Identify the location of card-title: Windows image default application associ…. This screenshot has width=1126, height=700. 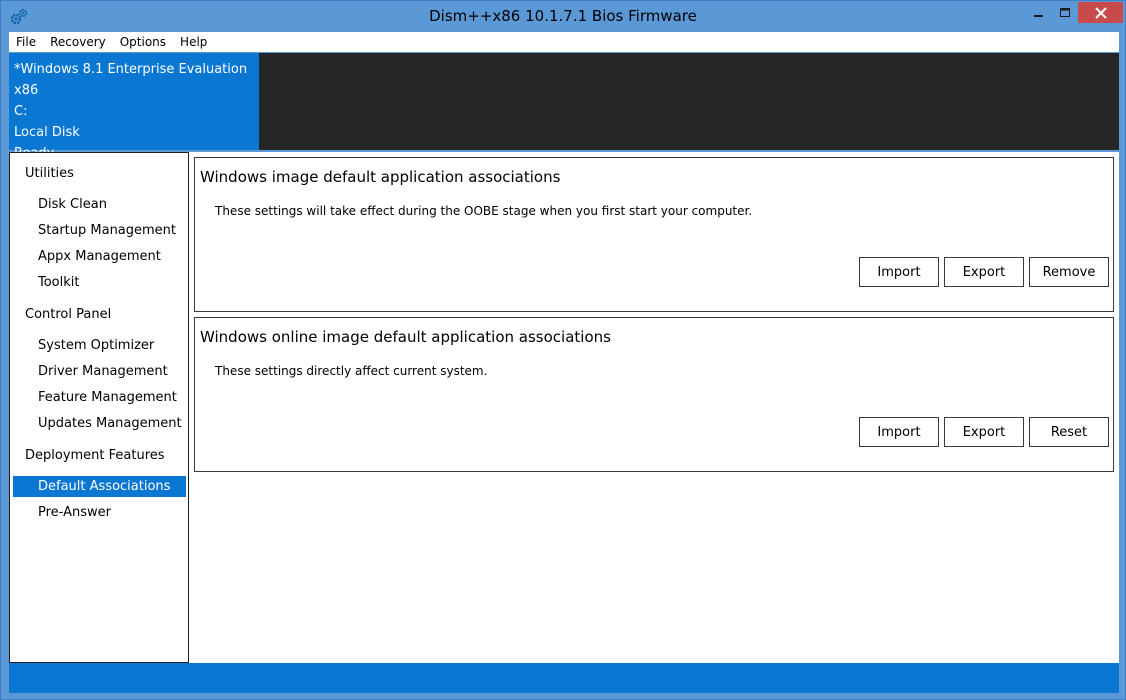
(380, 177).